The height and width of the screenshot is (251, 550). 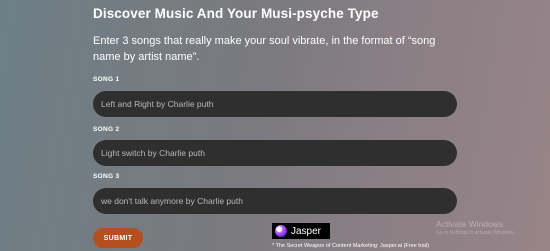 I want to click on page-title: Discover Music And Your Musi-psyche Type, so click(x=236, y=13).